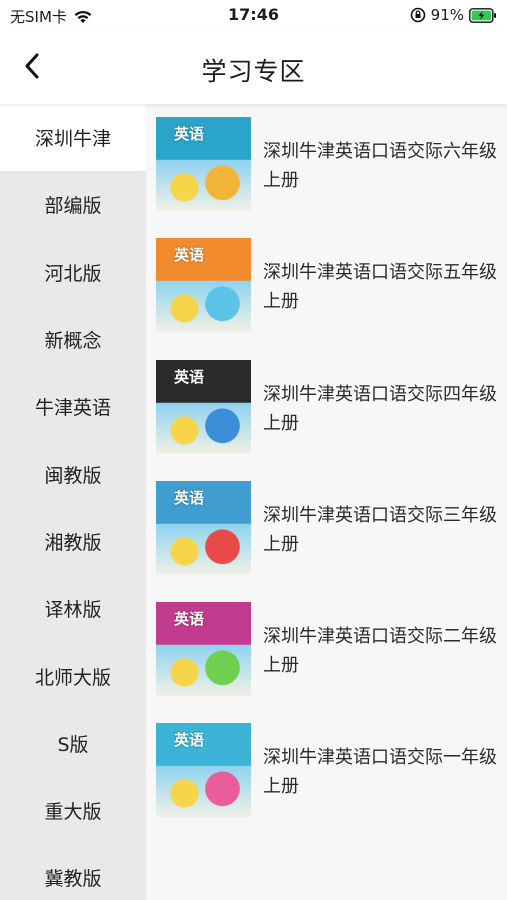  Describe the element at coordinates (380, 287) in the screenshot. I see `book-title: 深圳牛津英语口语交际五年级上册` at that location.